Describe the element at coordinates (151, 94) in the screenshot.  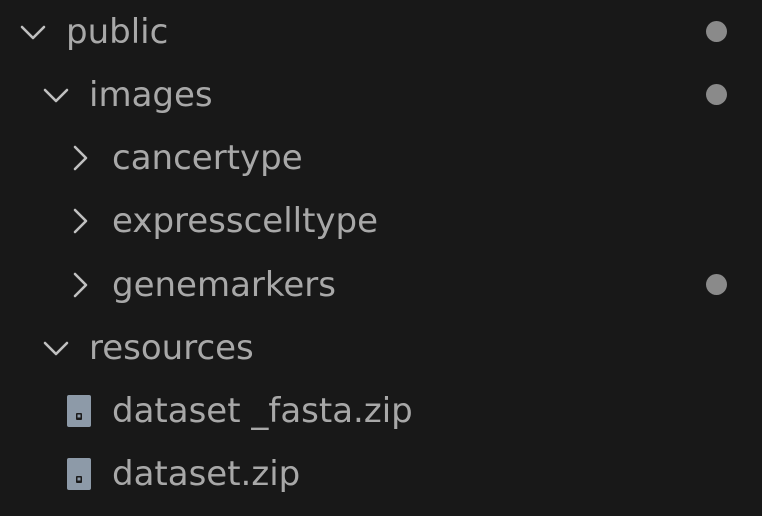
I see `tree-item-label: images` at that location.